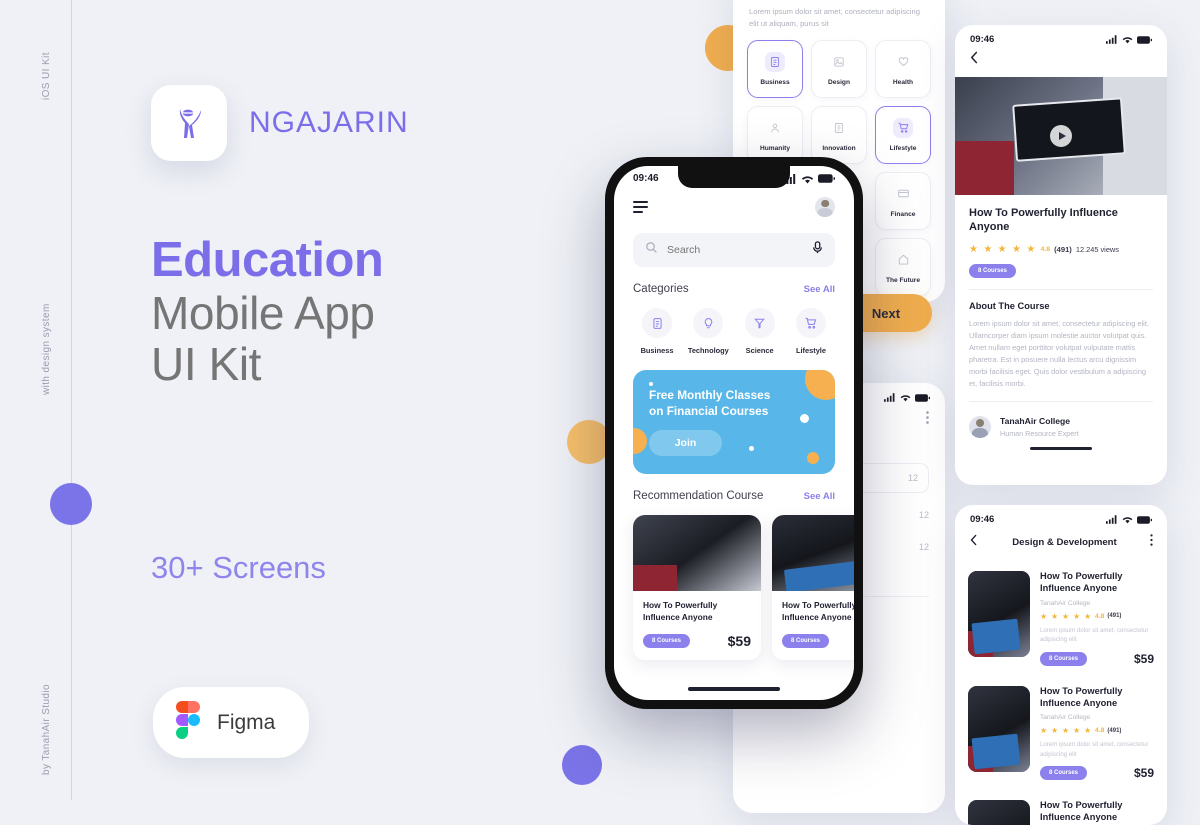 This screenshot has width=1200, height=825. Describe the element at coordinates (903, 194) in the screenshot. I see `card-icon` at that location.